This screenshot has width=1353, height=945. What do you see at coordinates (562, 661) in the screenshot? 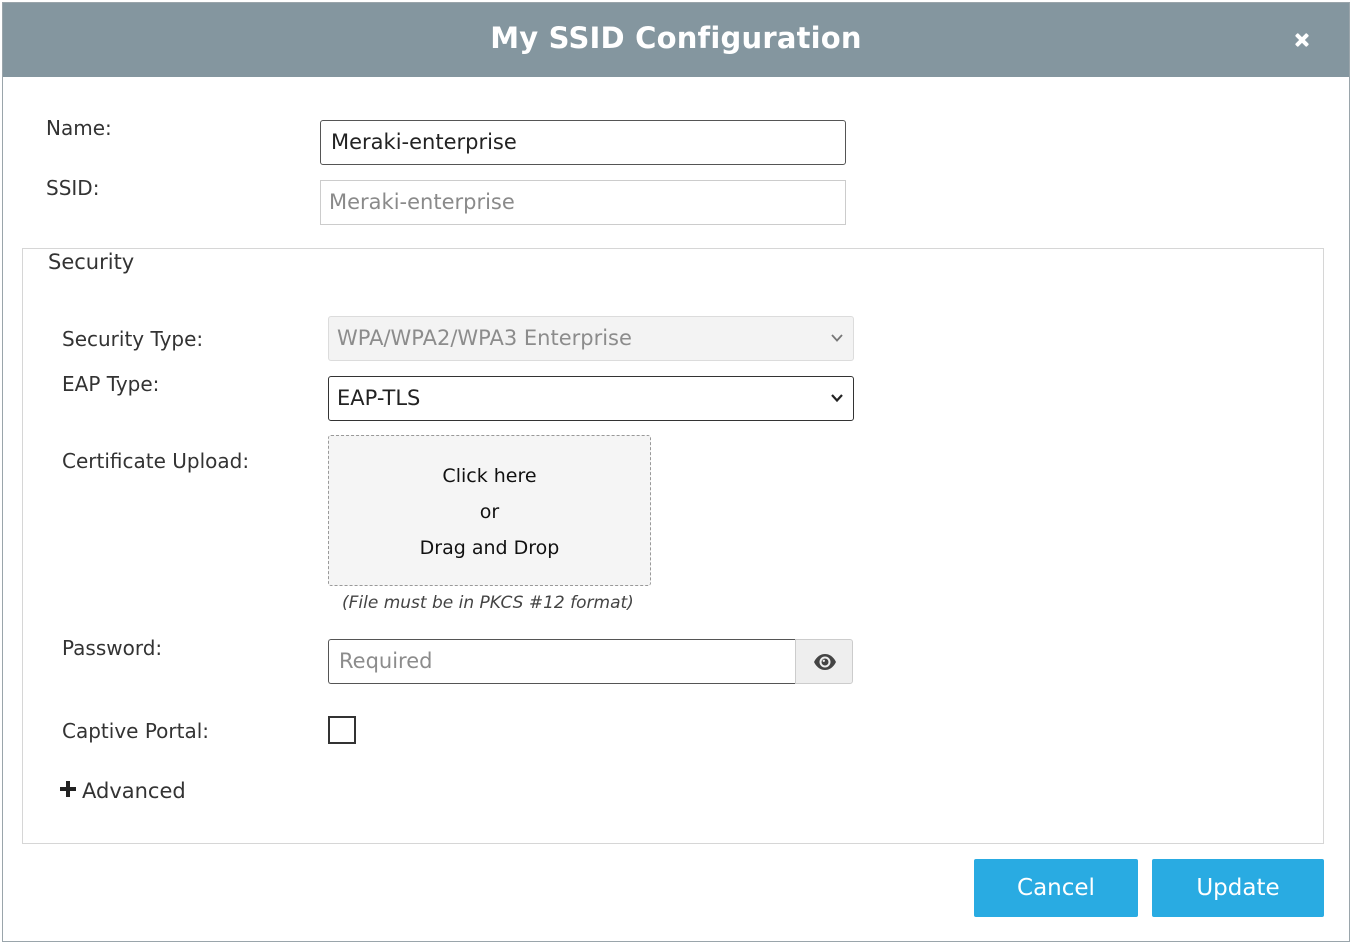
I see `password-input: Required` at bounding box center [562, 661].